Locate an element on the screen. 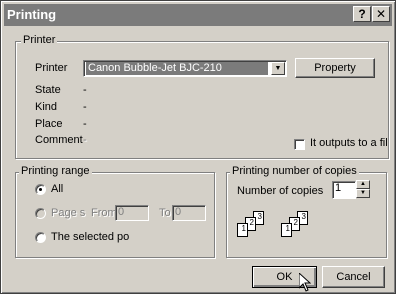  property-button-label: Property is located at coordinates (335, 68).